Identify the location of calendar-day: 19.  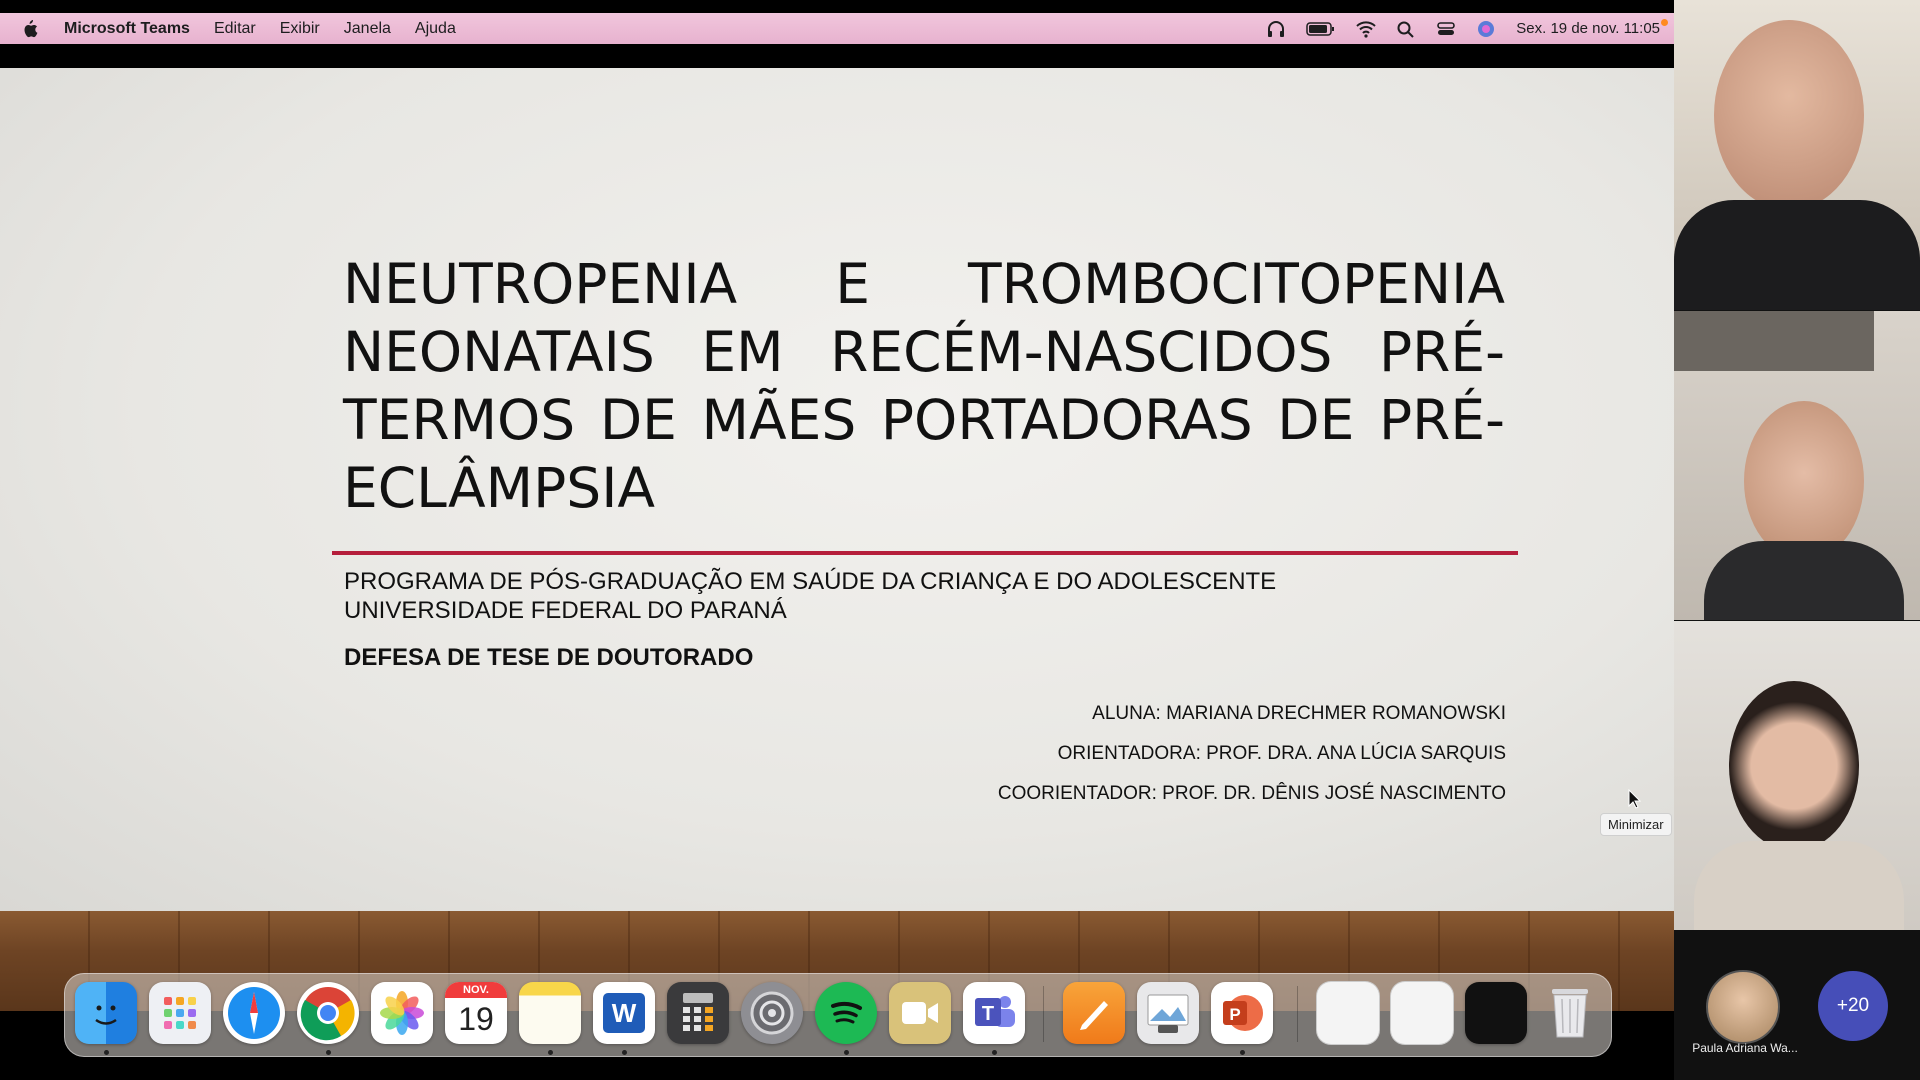
(476, 1019).